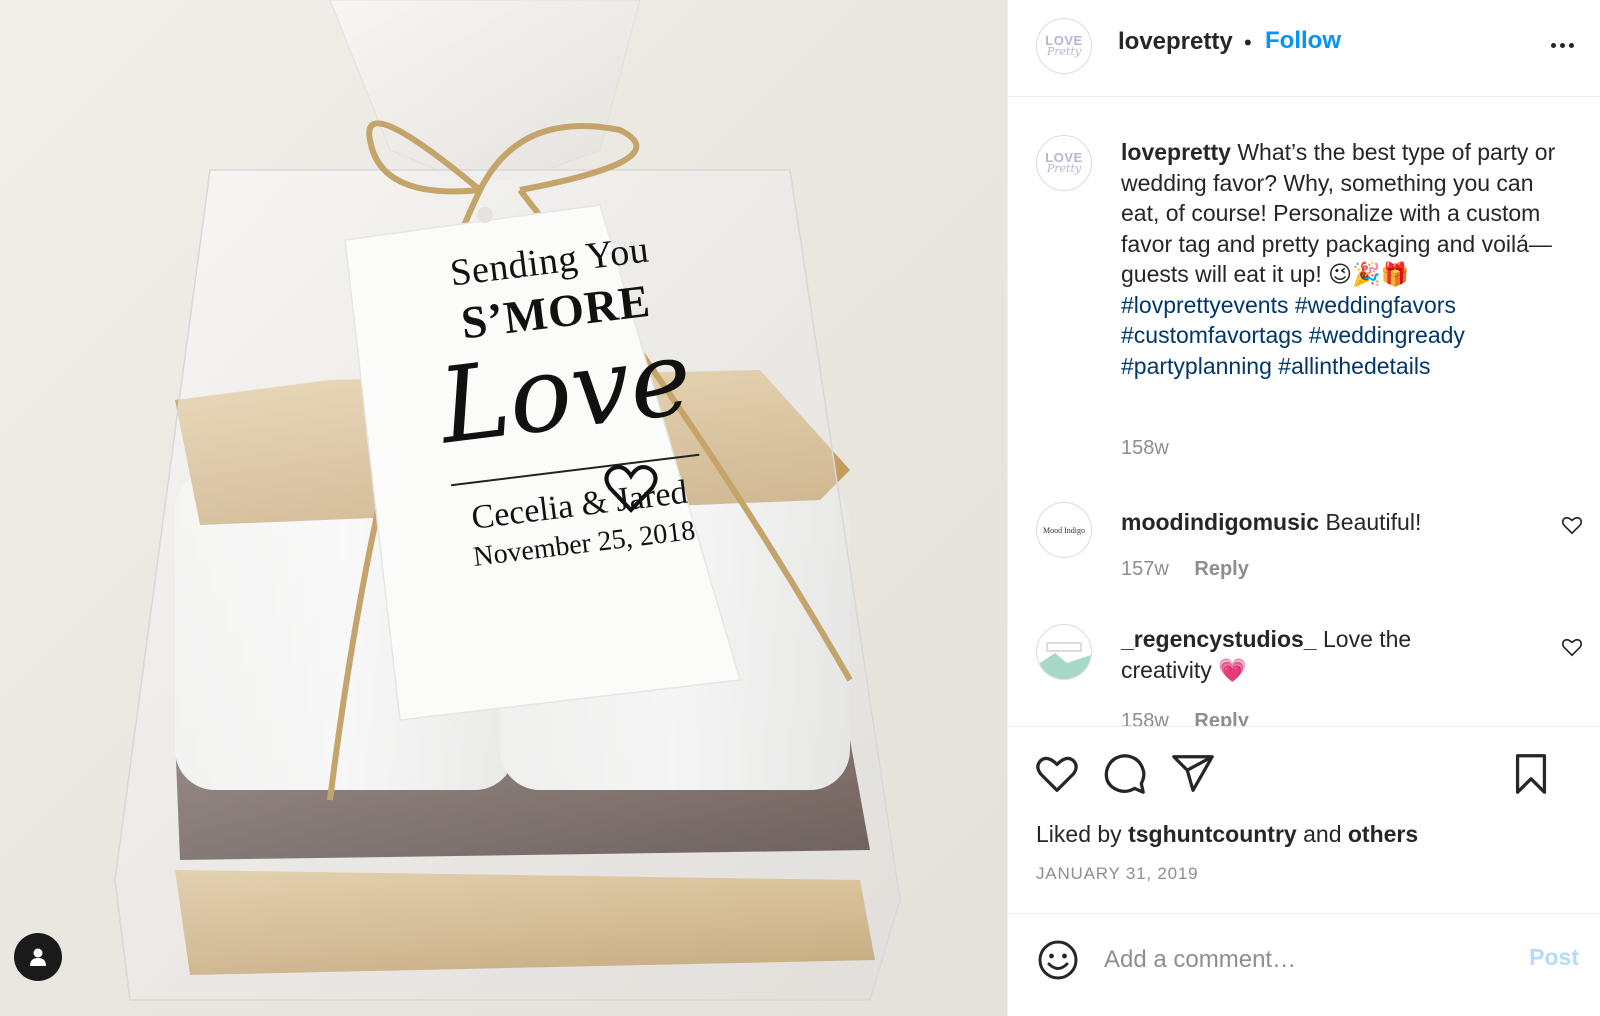 The image size is (1600, 1016). I want to click on liked-by-others: others, so click(1383, 834).